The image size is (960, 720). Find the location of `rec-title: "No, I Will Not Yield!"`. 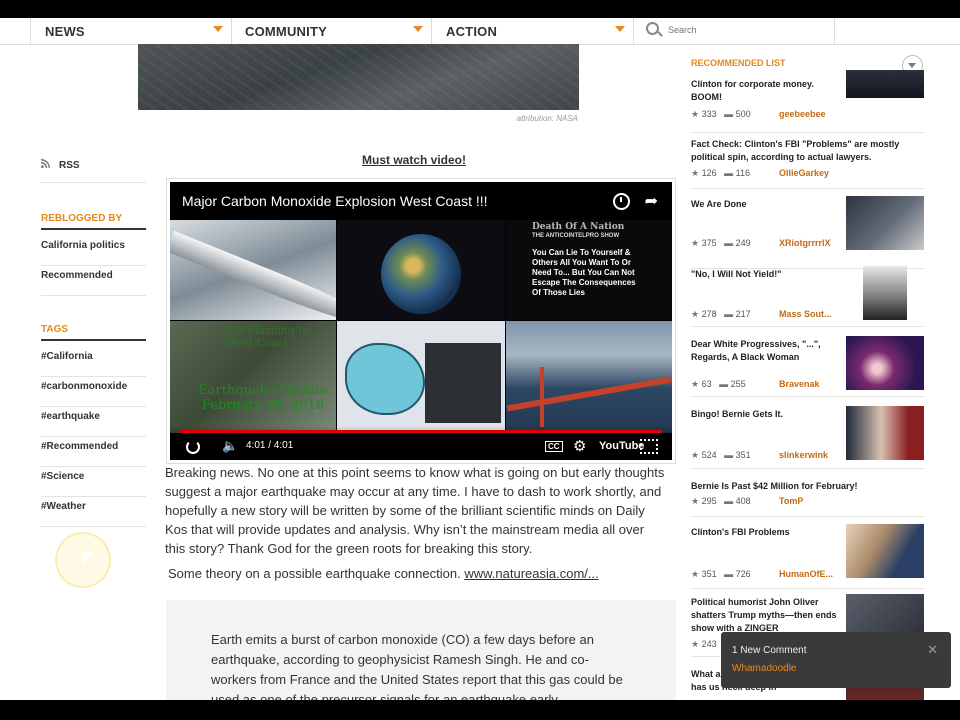

rec-title: "No, I Will Not Yield!" is located at coordinates (766, 274).